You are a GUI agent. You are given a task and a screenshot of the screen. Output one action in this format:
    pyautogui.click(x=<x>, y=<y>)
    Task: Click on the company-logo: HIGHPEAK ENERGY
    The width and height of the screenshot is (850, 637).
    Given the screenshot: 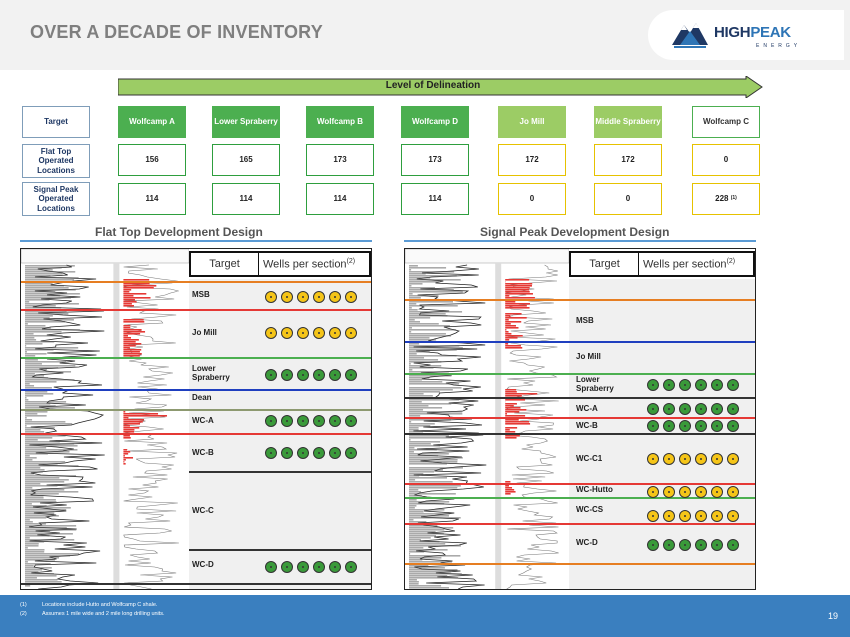 What is the action you would take?
    pyautogui.click(x=746, y=35)
    